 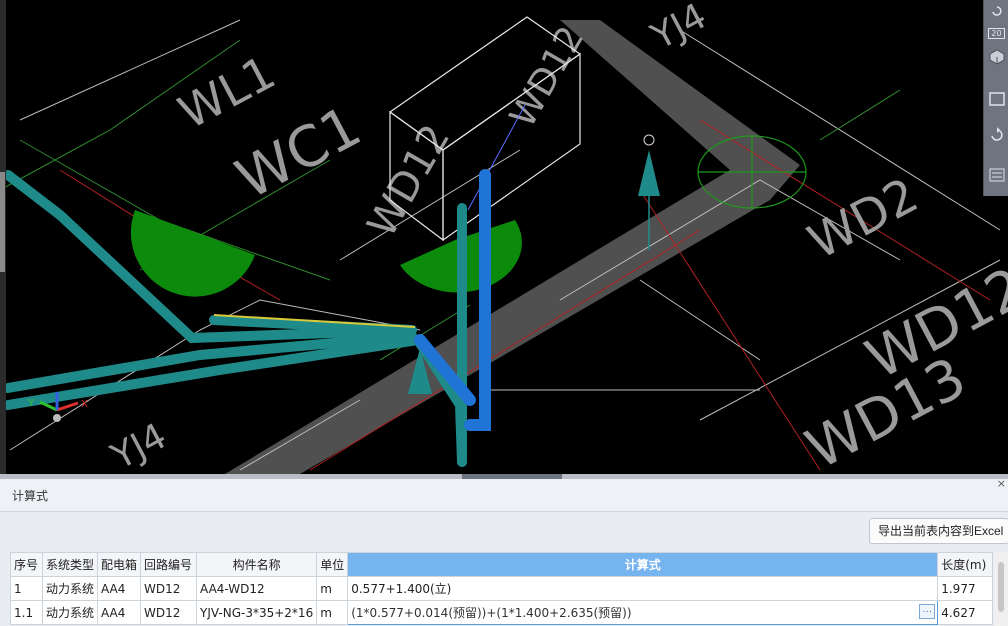 I want to click on refresh-icon, so click(x=996, y=135).